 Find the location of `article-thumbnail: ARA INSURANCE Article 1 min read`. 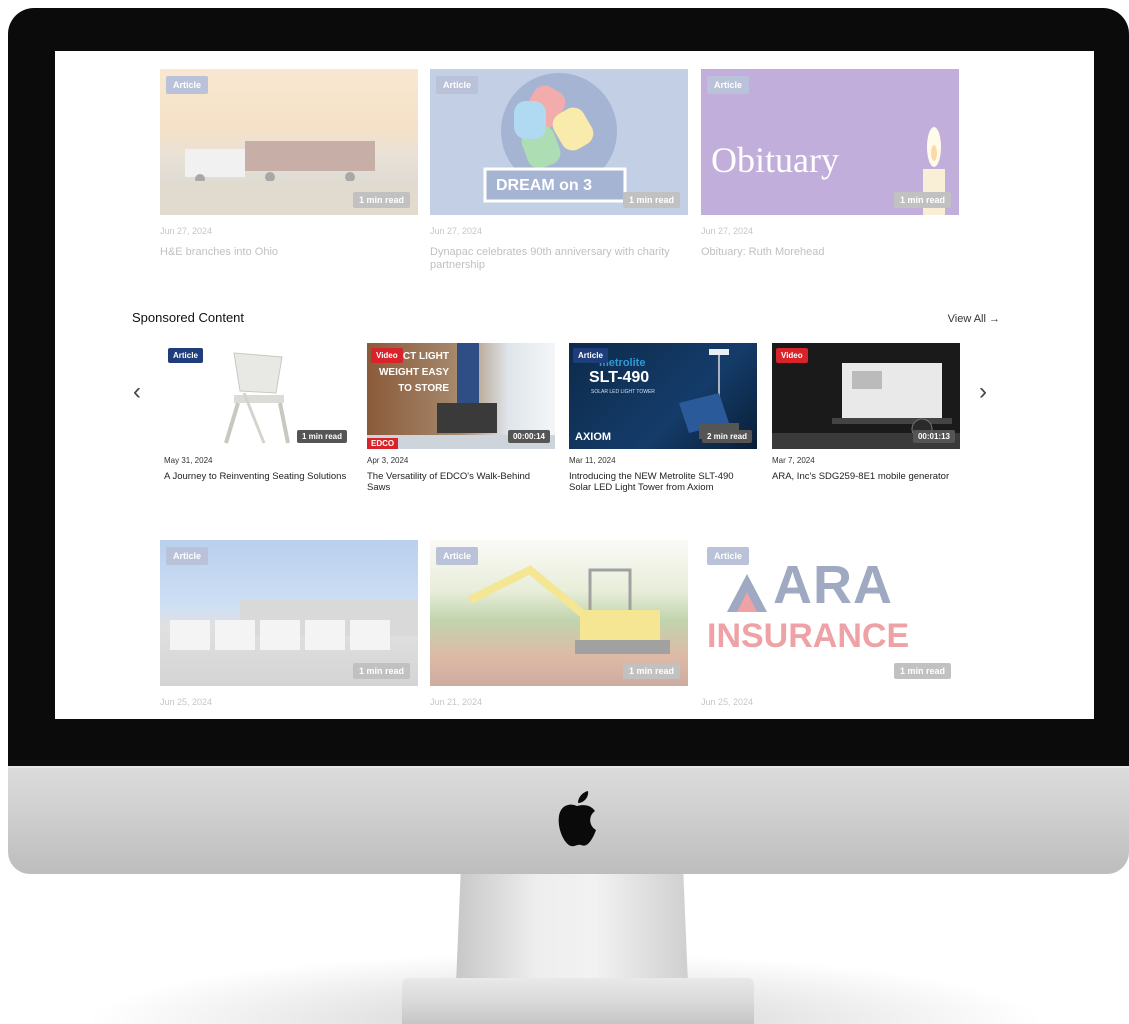

article-thumbnail: ARA INSURANCE Article 1 min read is located at coordinates (830, 613).